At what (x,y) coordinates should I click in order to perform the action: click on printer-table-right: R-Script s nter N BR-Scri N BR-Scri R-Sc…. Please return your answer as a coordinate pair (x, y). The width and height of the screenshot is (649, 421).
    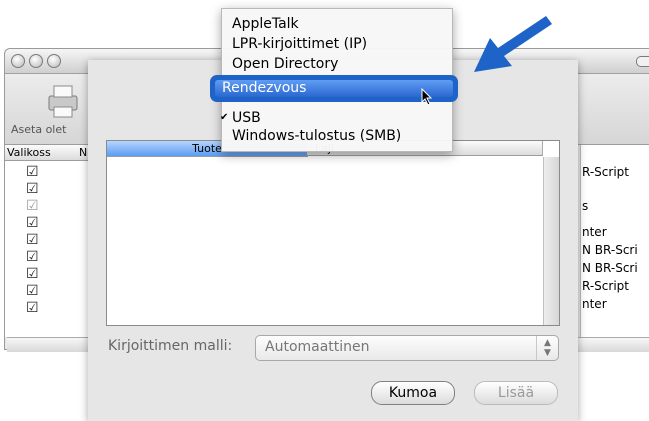
    Looking at the image, I should click on (614, 241).